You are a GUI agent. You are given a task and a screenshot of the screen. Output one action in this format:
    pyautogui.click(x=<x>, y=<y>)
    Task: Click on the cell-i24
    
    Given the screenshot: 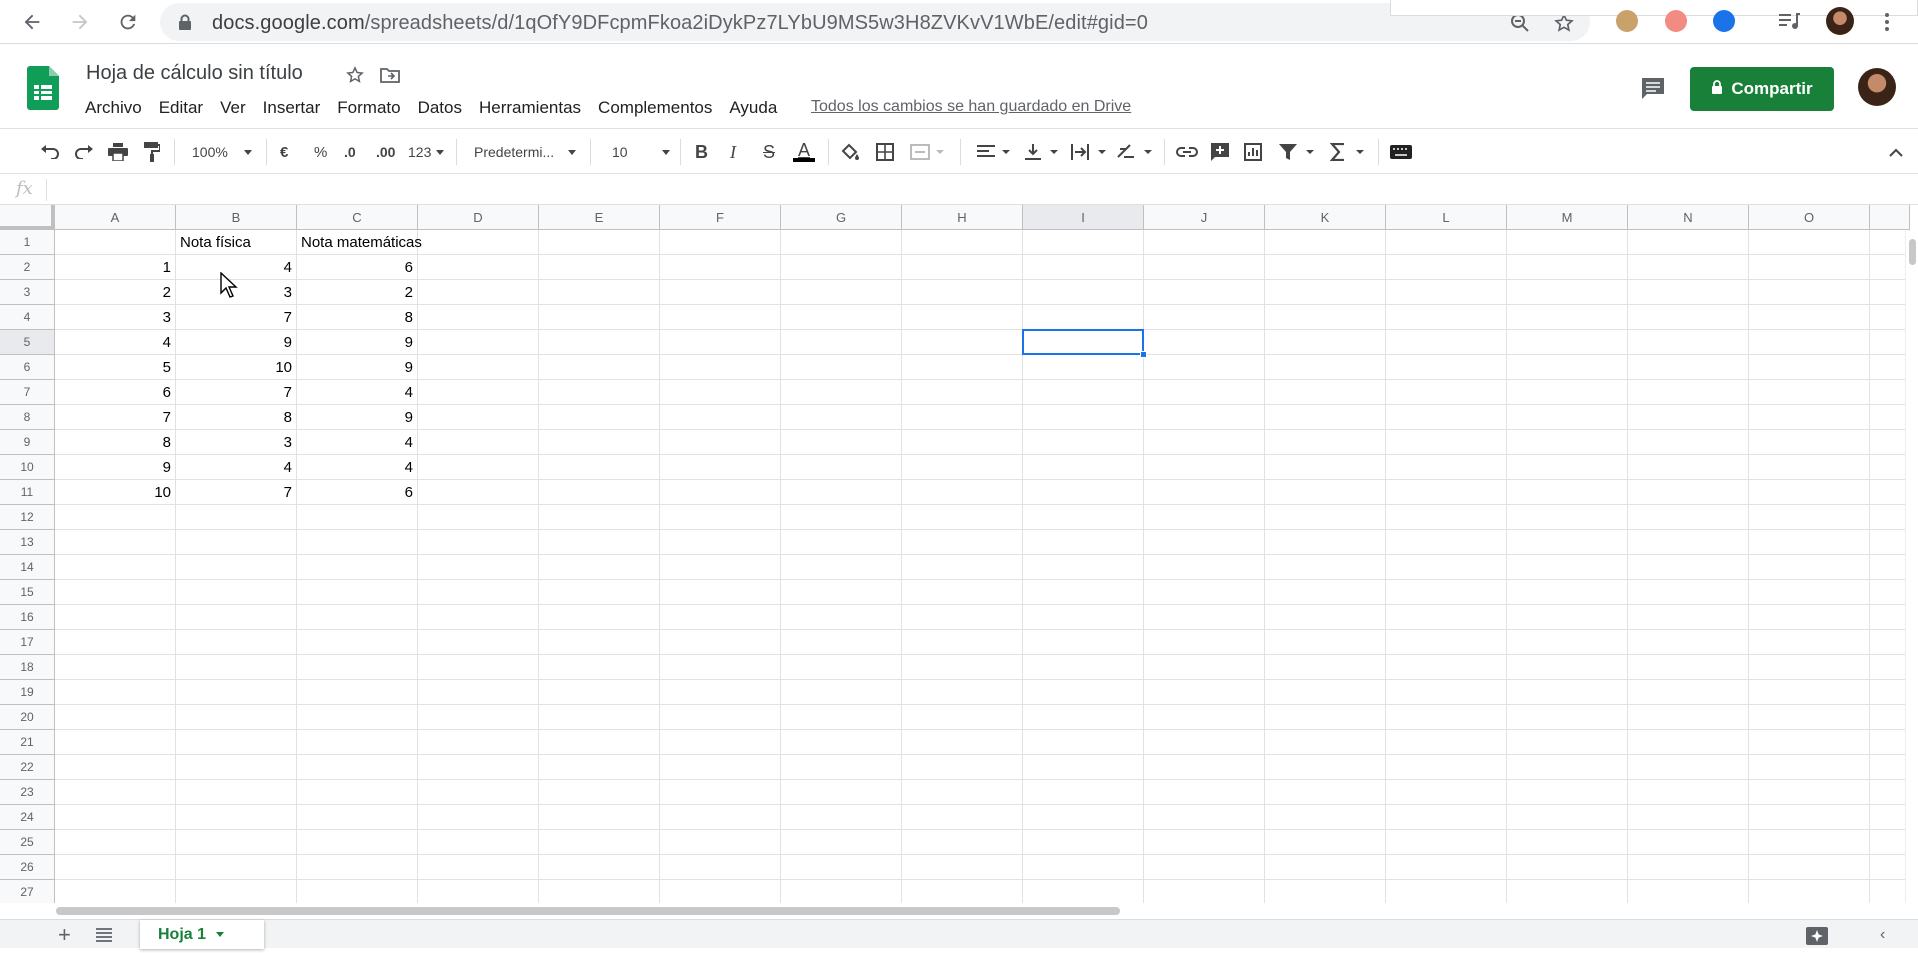 What is the action you would take?
    pyautogui.click(x=1083, y=817)
    